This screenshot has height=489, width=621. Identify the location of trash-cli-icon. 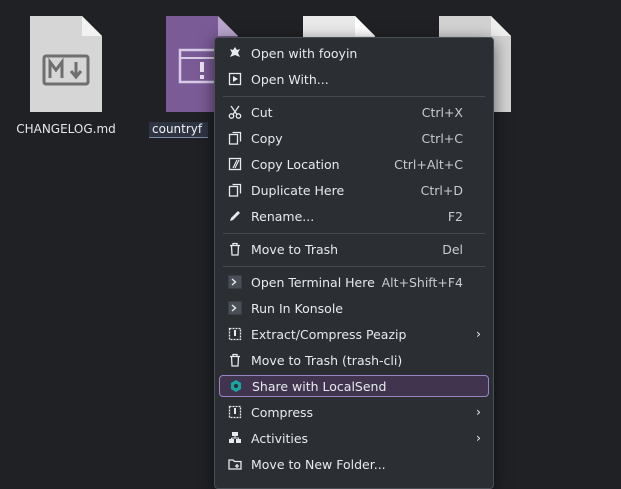
(235, 360).